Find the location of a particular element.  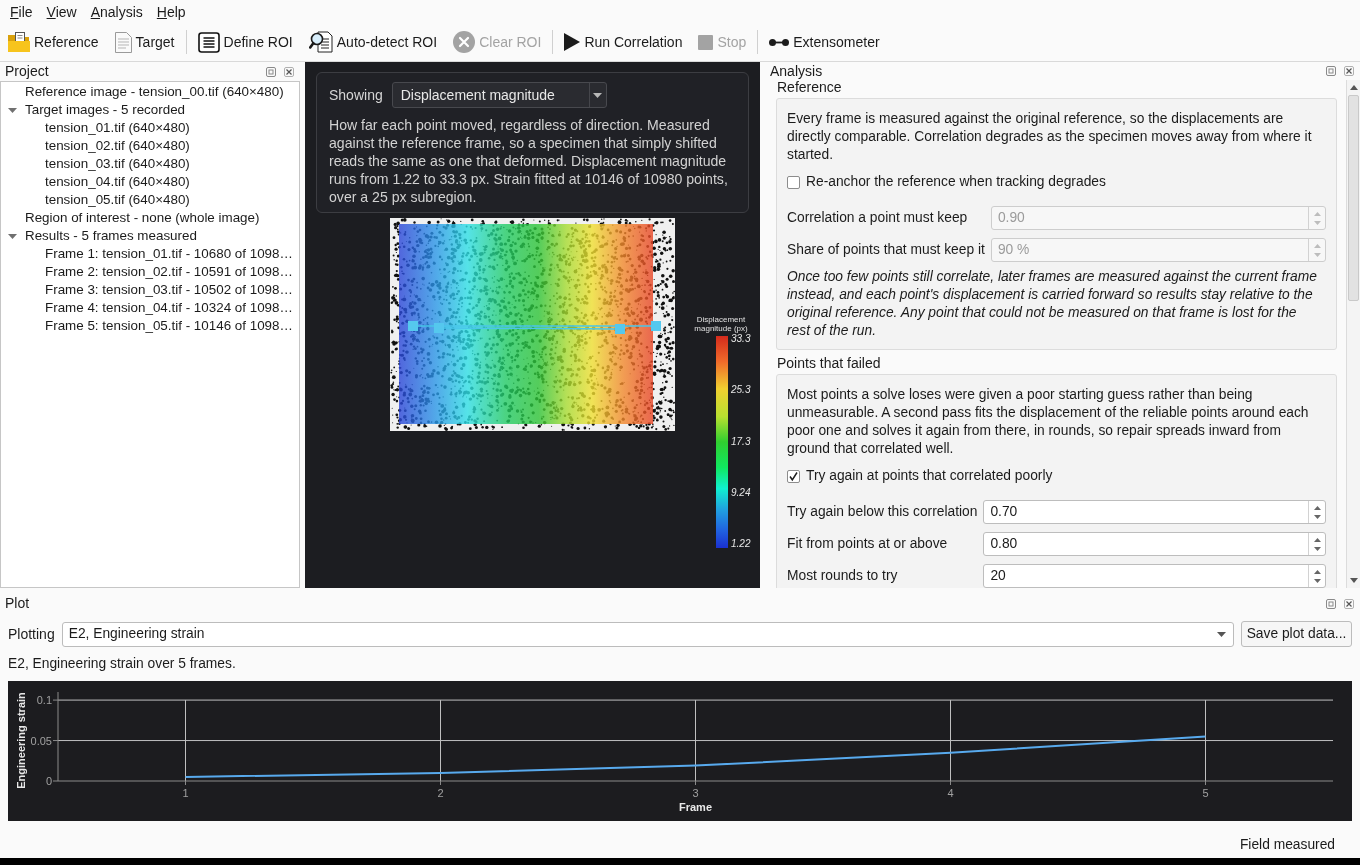

tick-label: 1 is located at coordinates (185, 793).